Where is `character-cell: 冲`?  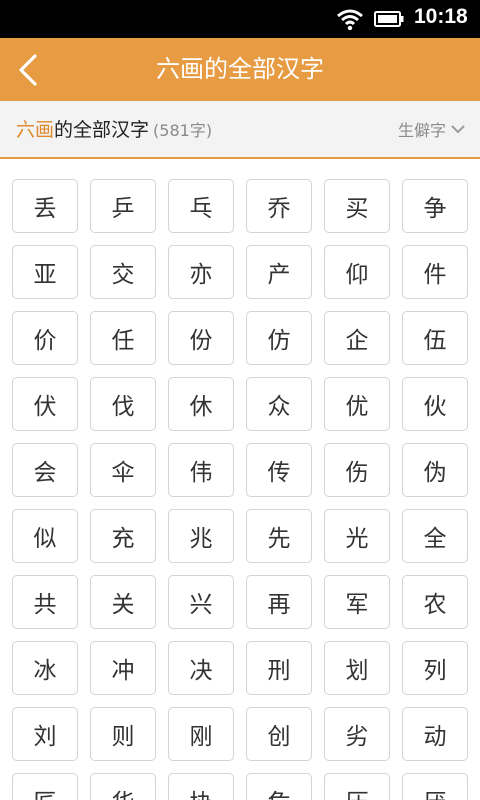
character-cell: 冲 is located at coordinates (123, 668).